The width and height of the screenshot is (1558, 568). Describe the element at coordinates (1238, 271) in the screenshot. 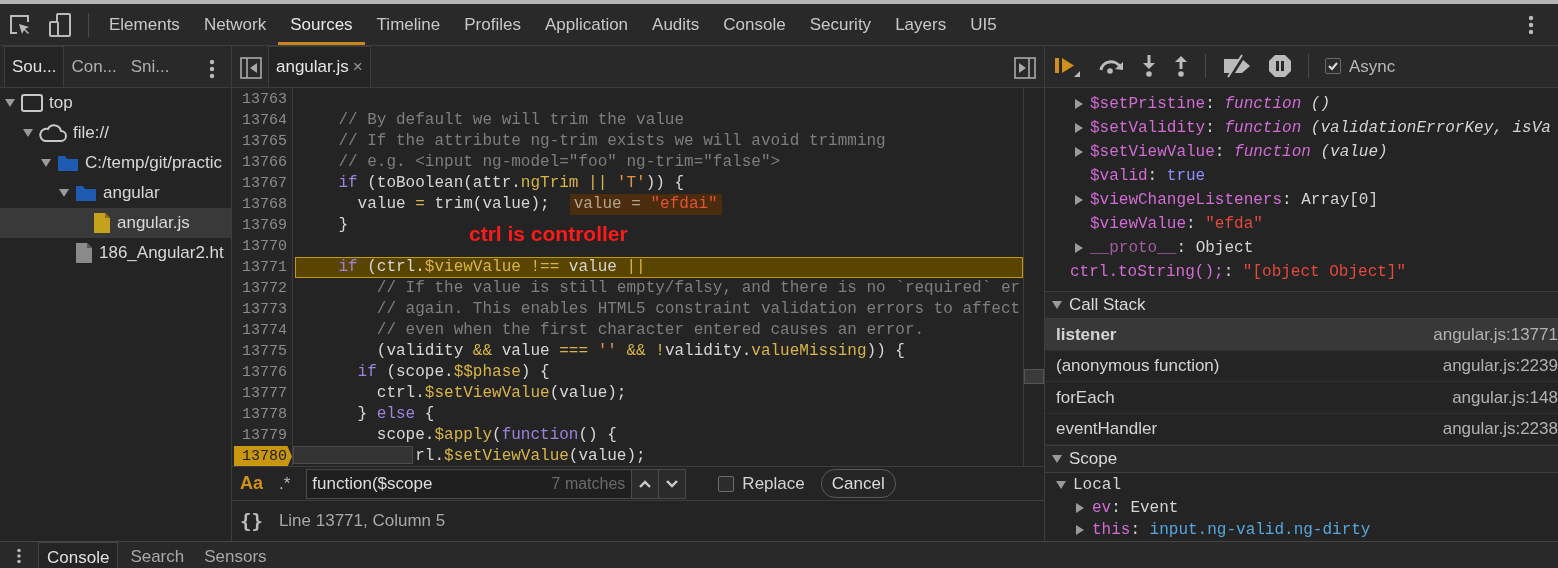

I see `property-entry: ctrl.toString();: "[object Object]"` at that location.